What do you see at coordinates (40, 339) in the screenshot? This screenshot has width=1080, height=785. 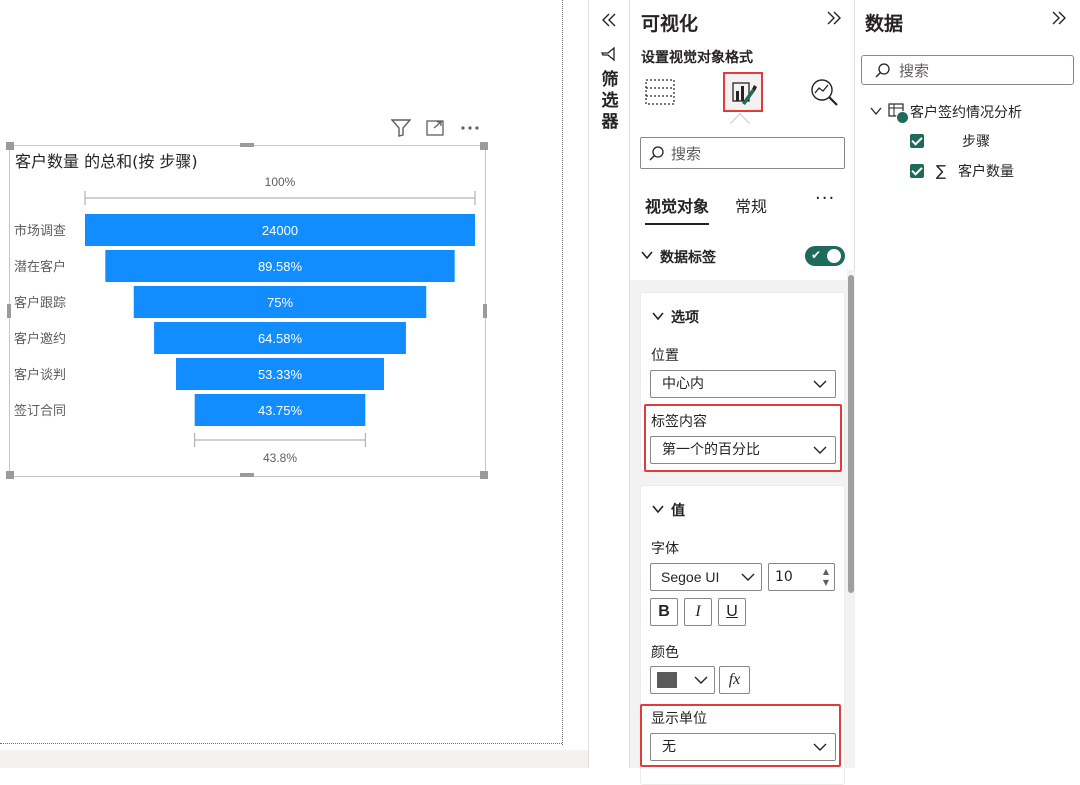 I see `category-label: 客户邀约` at bounding box center [40, 339].